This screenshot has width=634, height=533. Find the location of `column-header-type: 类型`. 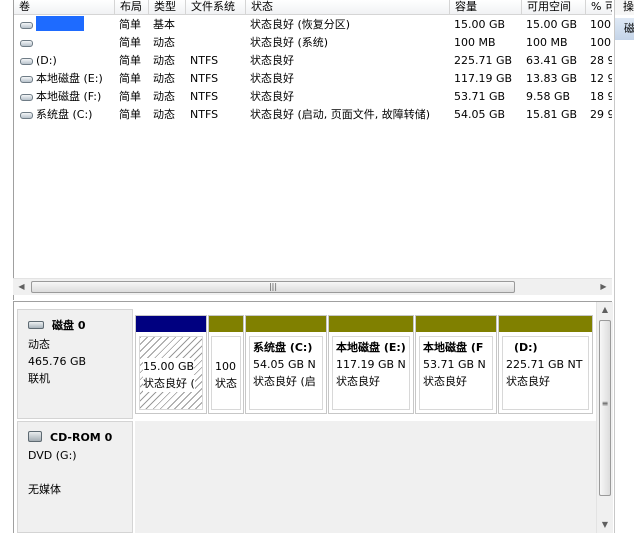

column-header-type: 类型 is located at coordinates (167, 7).